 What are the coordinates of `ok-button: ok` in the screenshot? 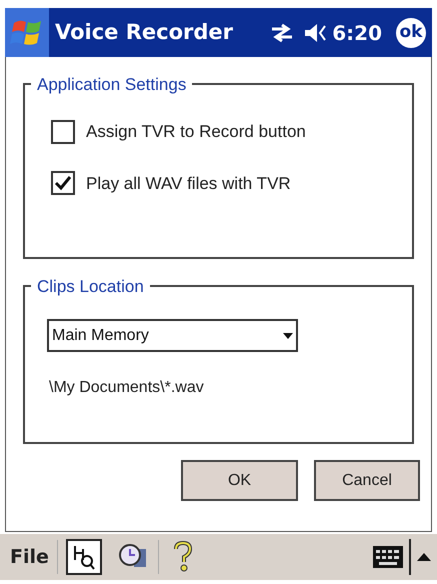 It's located at (411, 33).